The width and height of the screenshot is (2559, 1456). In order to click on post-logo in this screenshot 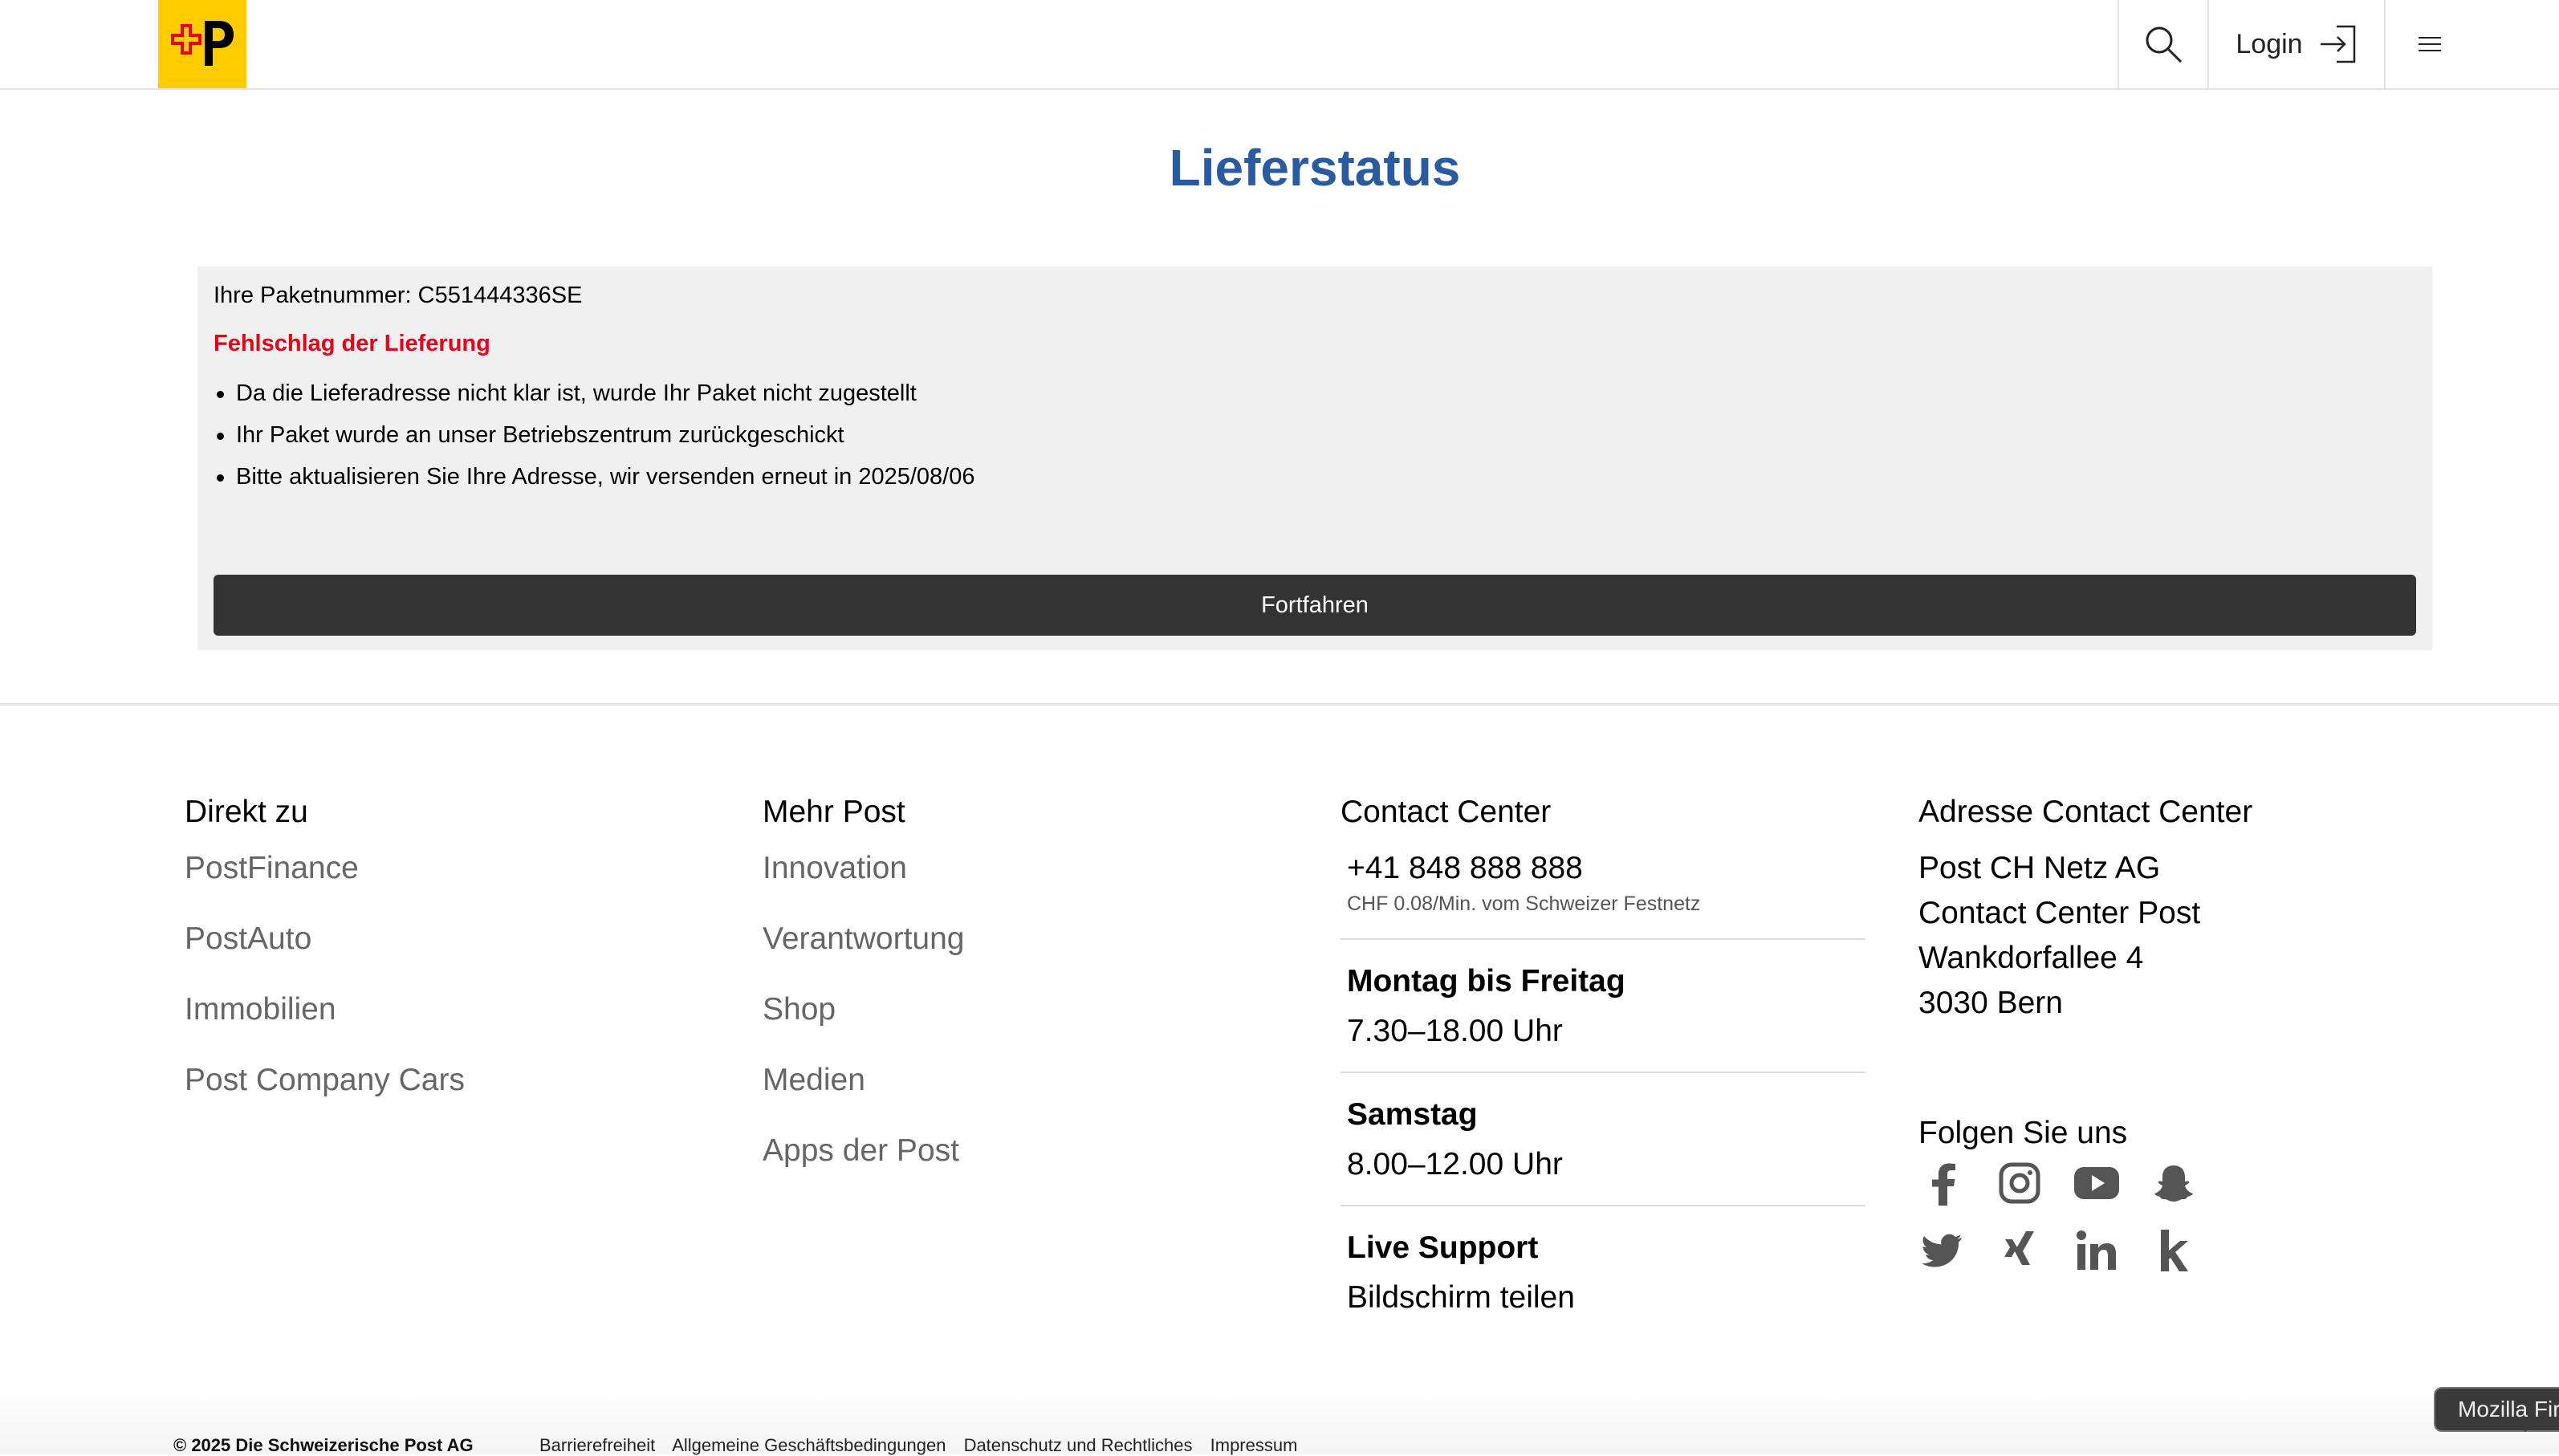, I will do `click(202, 44)`.